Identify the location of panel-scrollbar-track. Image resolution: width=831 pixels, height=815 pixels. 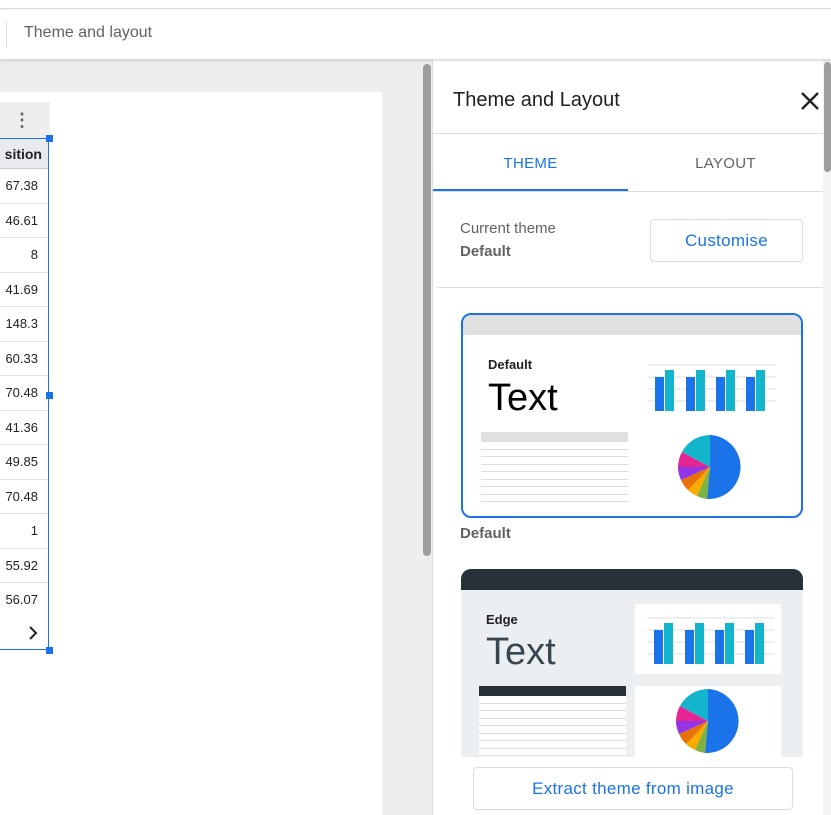
(827, 437).